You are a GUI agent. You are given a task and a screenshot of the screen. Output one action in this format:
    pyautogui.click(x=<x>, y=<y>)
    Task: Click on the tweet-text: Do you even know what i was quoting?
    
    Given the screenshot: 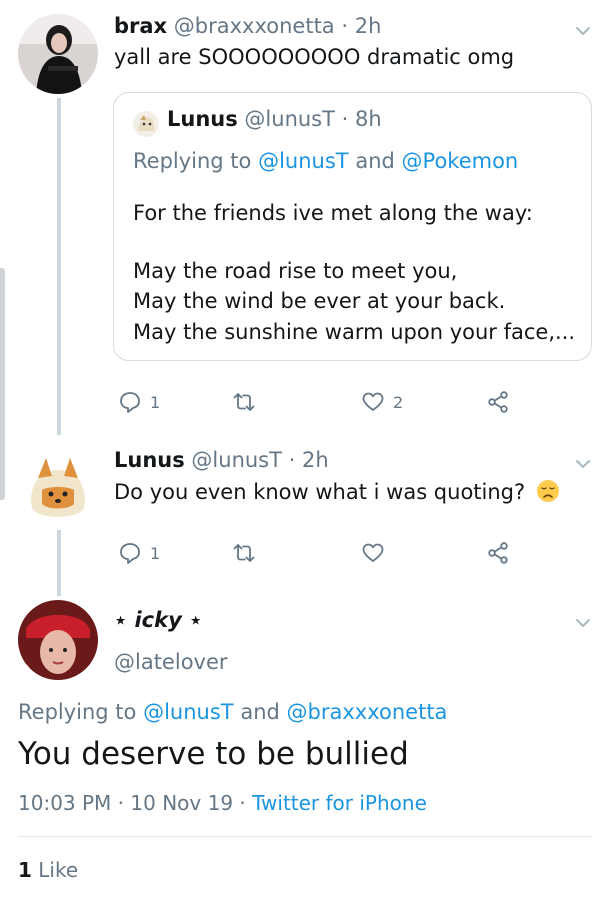 What is the action you would take?
    pyautogui.click(x=337, y=491)
    